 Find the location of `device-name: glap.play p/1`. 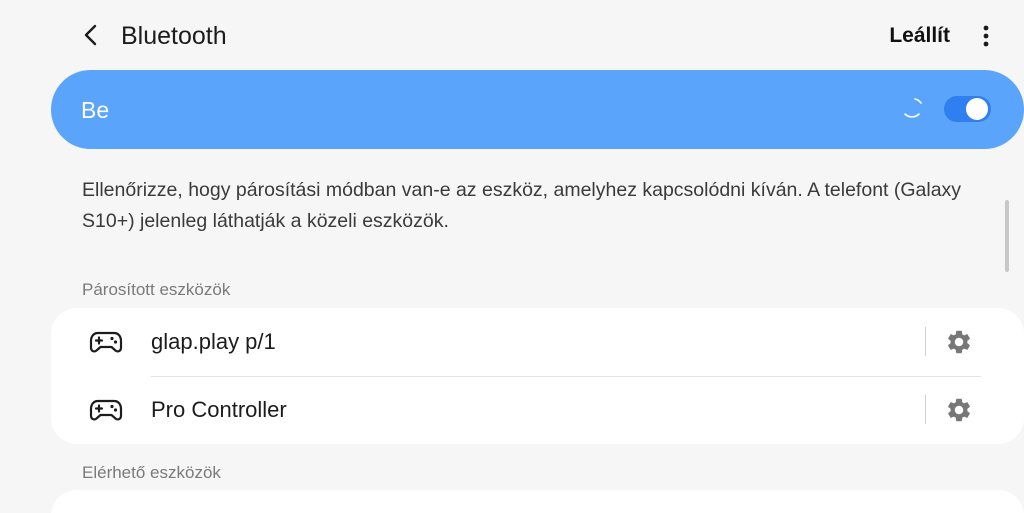

device-name: glap.play p/1 is located at coordinates (213, 341).